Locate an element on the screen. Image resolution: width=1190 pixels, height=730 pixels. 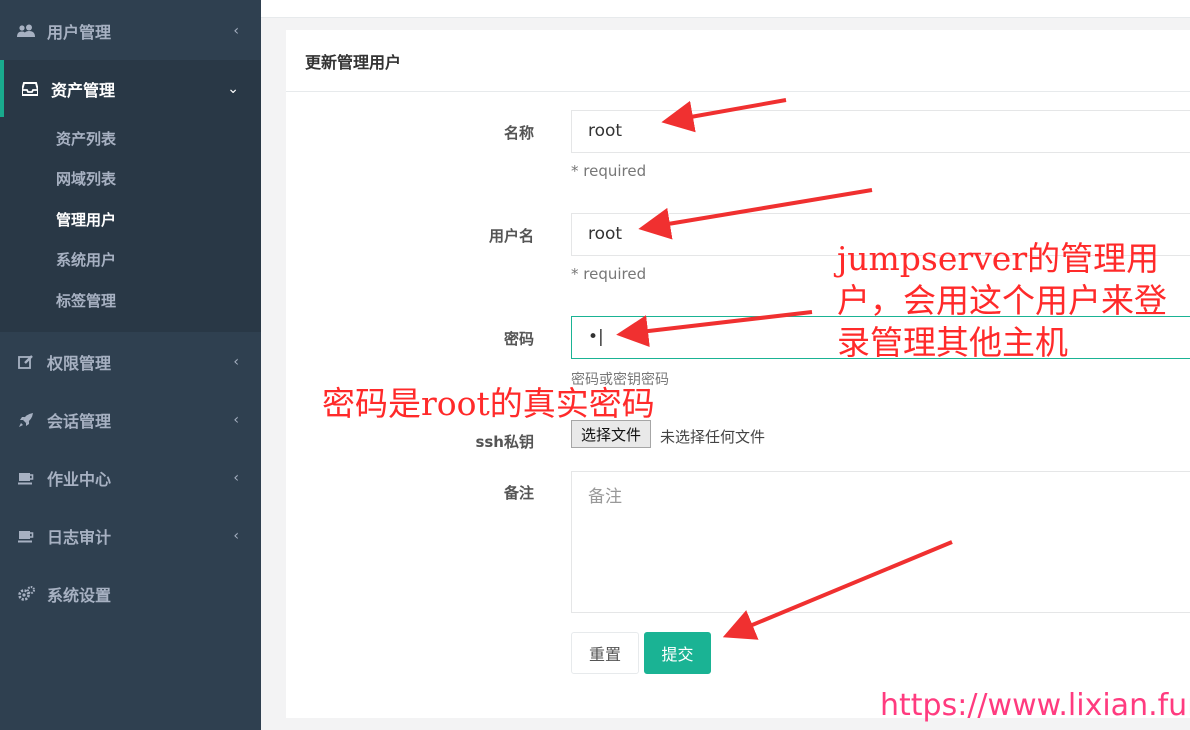
reset-button: 重置 is located at coordinates (605, 653).